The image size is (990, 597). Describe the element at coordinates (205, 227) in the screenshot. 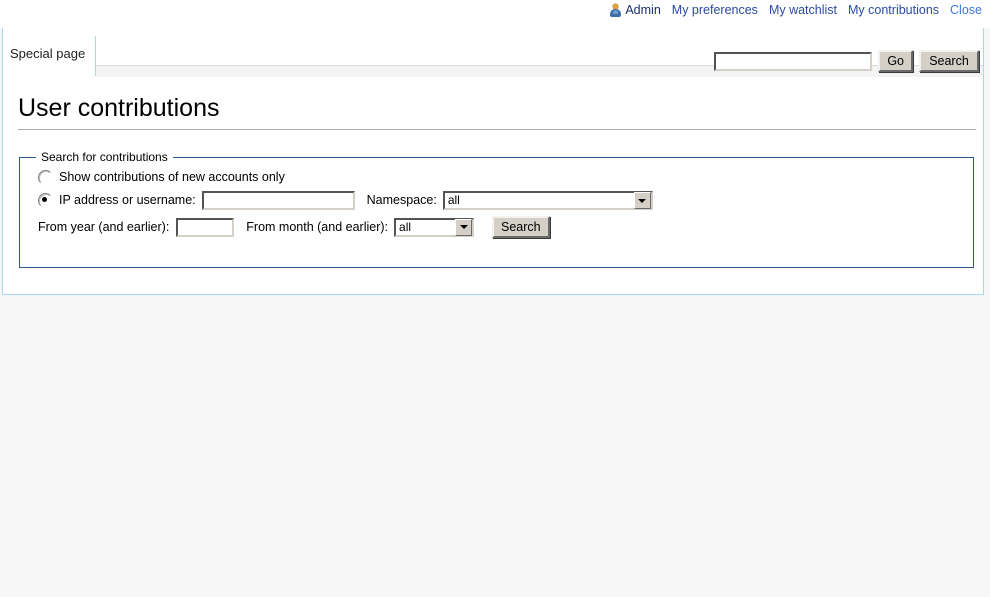

I see `from-year-input` at that location.